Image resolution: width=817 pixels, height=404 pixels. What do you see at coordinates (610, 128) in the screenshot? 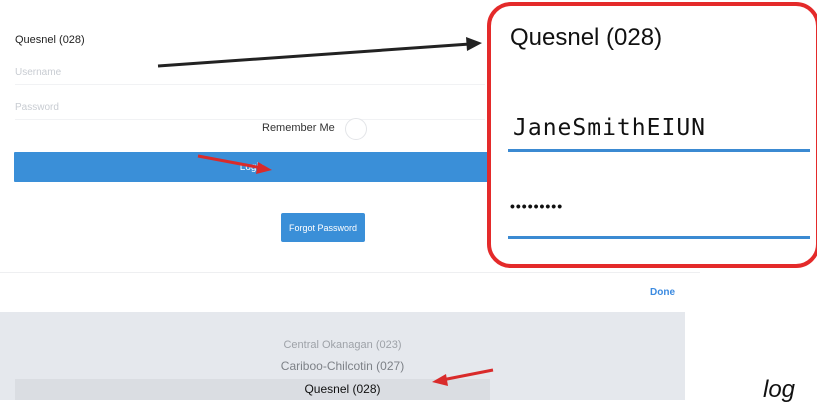
I see `callout-username-value: JaneSmithEIUN` at bounding box center [610, 128].